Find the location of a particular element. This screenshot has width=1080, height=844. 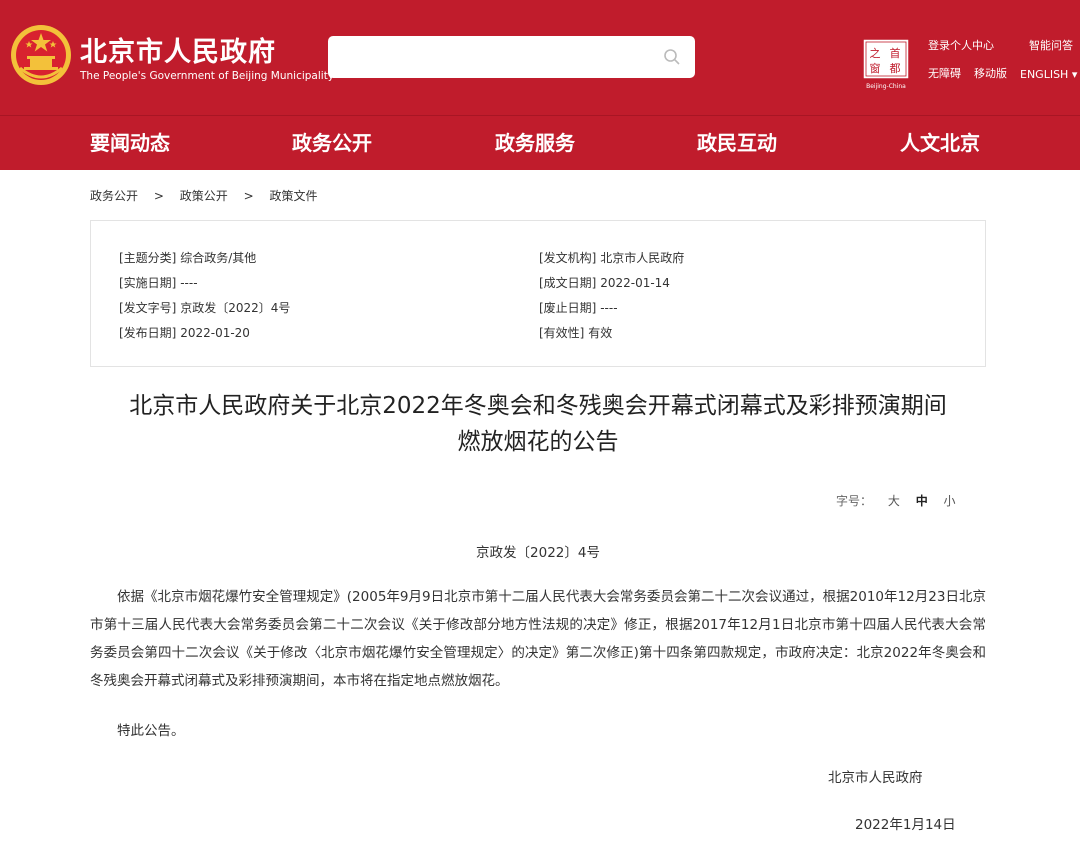

smart-qa-link: 智能问答 is located at coordinates (1051, 45).